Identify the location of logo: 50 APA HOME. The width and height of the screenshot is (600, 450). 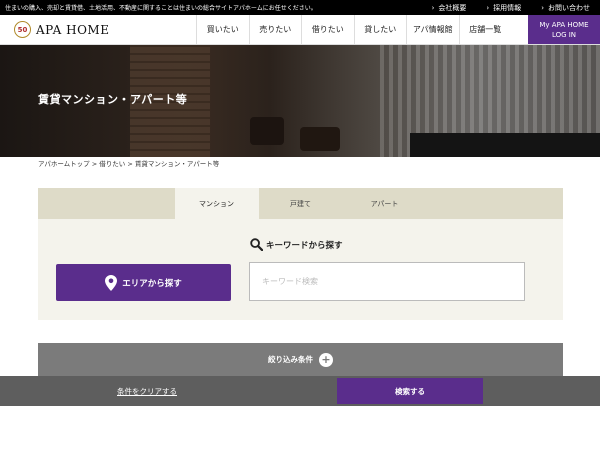
(98, 29).